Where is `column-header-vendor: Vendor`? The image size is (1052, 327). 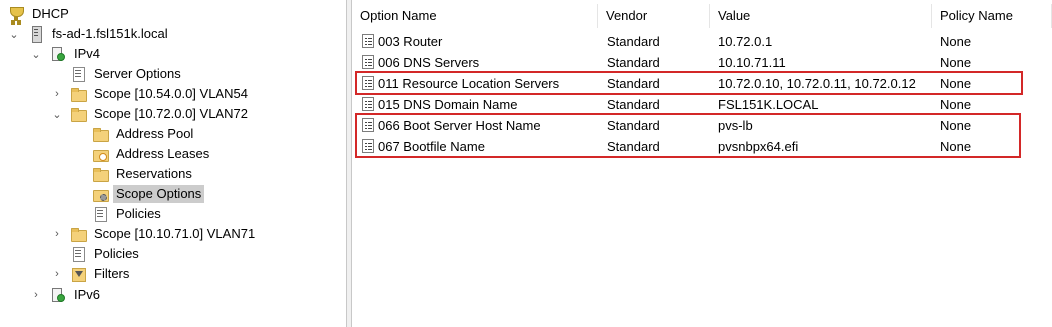 column-header-vendor: Vendor is located at coordinates (654, 16).